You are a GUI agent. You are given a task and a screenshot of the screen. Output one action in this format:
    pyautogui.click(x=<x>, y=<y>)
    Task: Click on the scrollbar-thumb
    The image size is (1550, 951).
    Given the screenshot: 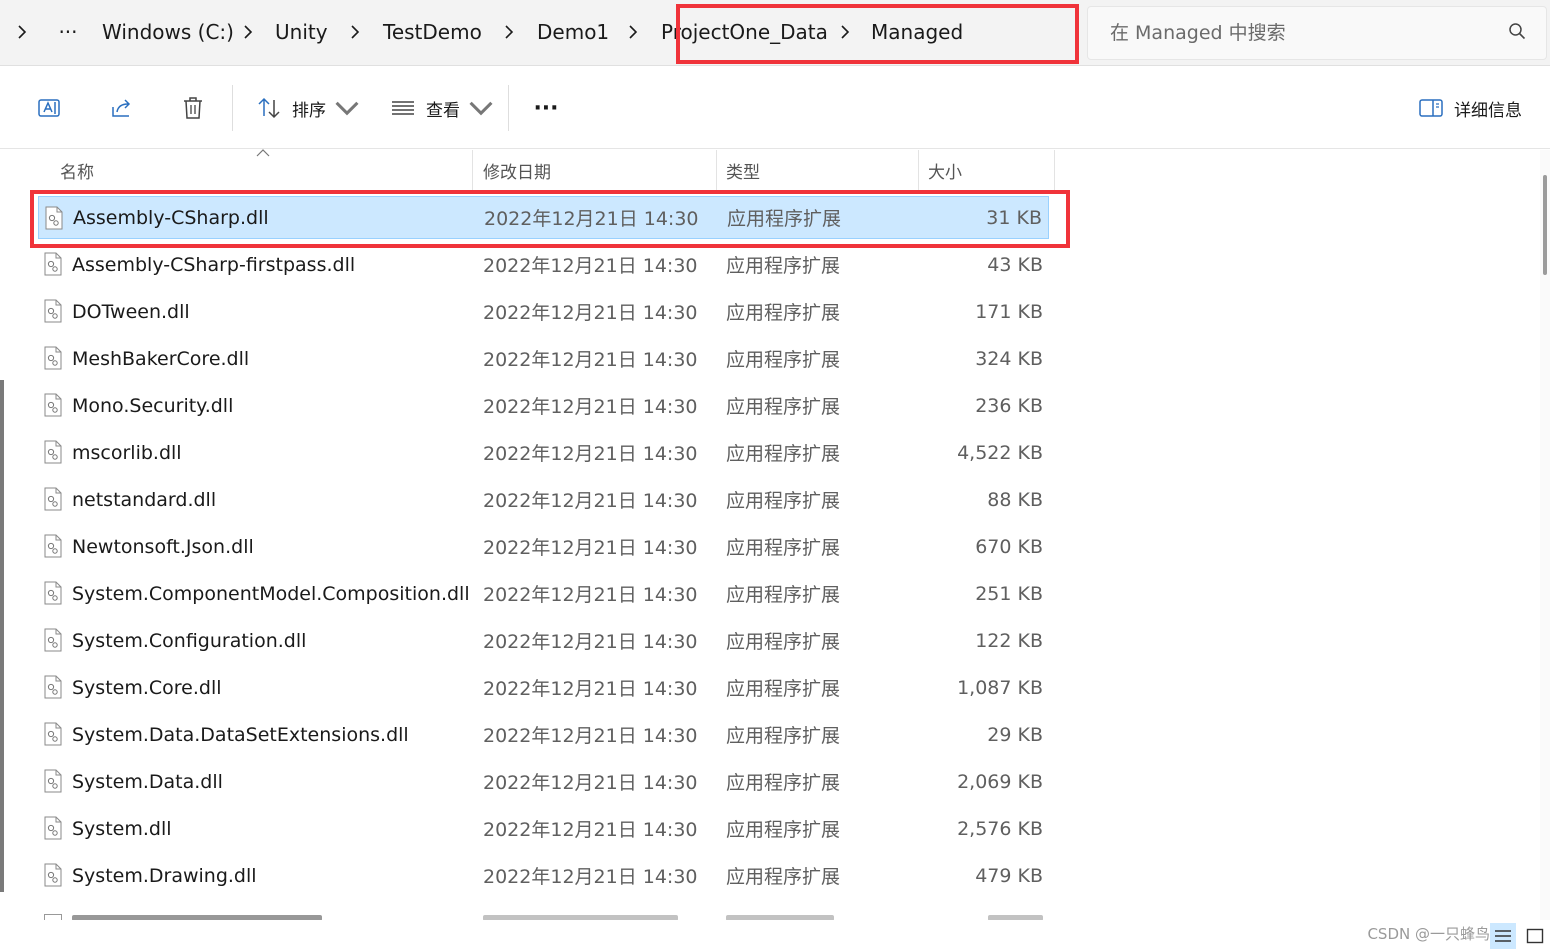 What is the action you would take?
    pyautogui.click(x=1545, y=225)
    